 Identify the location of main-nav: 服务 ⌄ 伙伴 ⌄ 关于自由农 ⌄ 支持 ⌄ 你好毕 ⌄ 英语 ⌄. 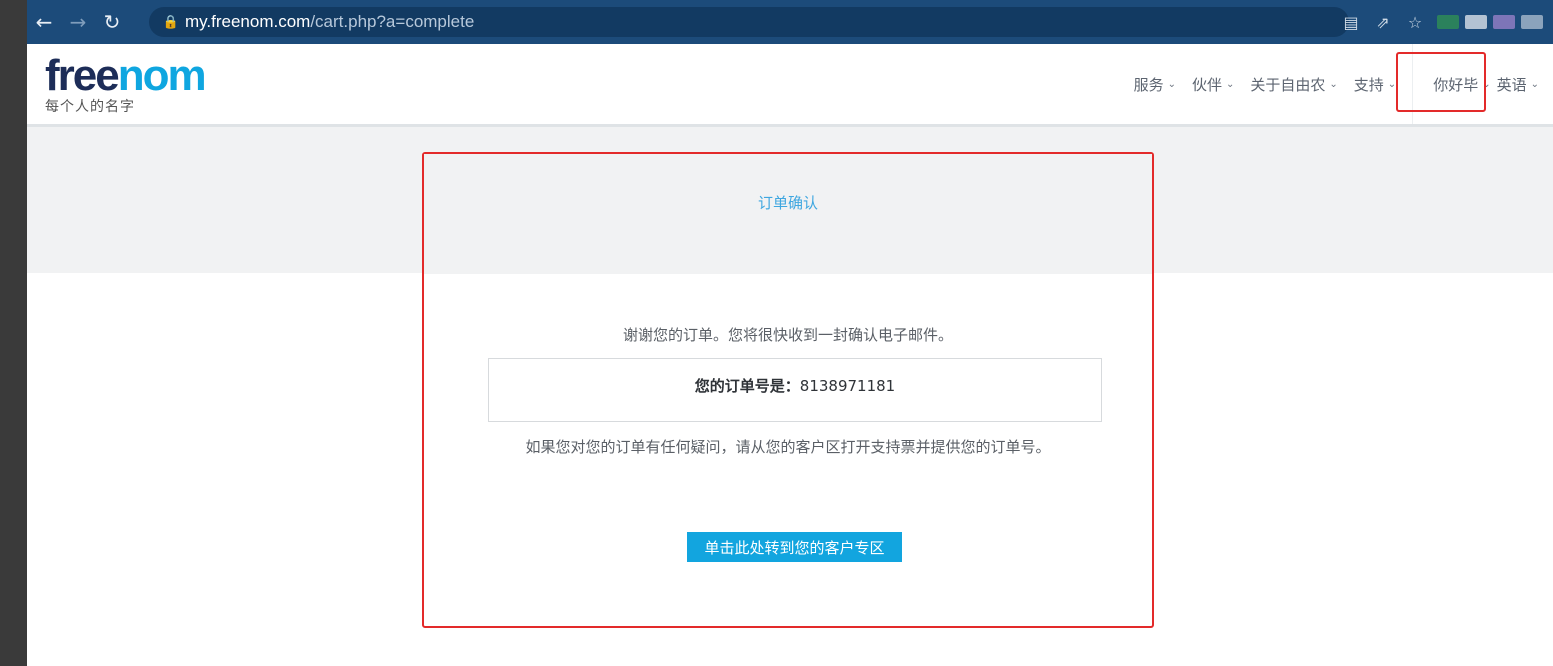
(1343, 84).